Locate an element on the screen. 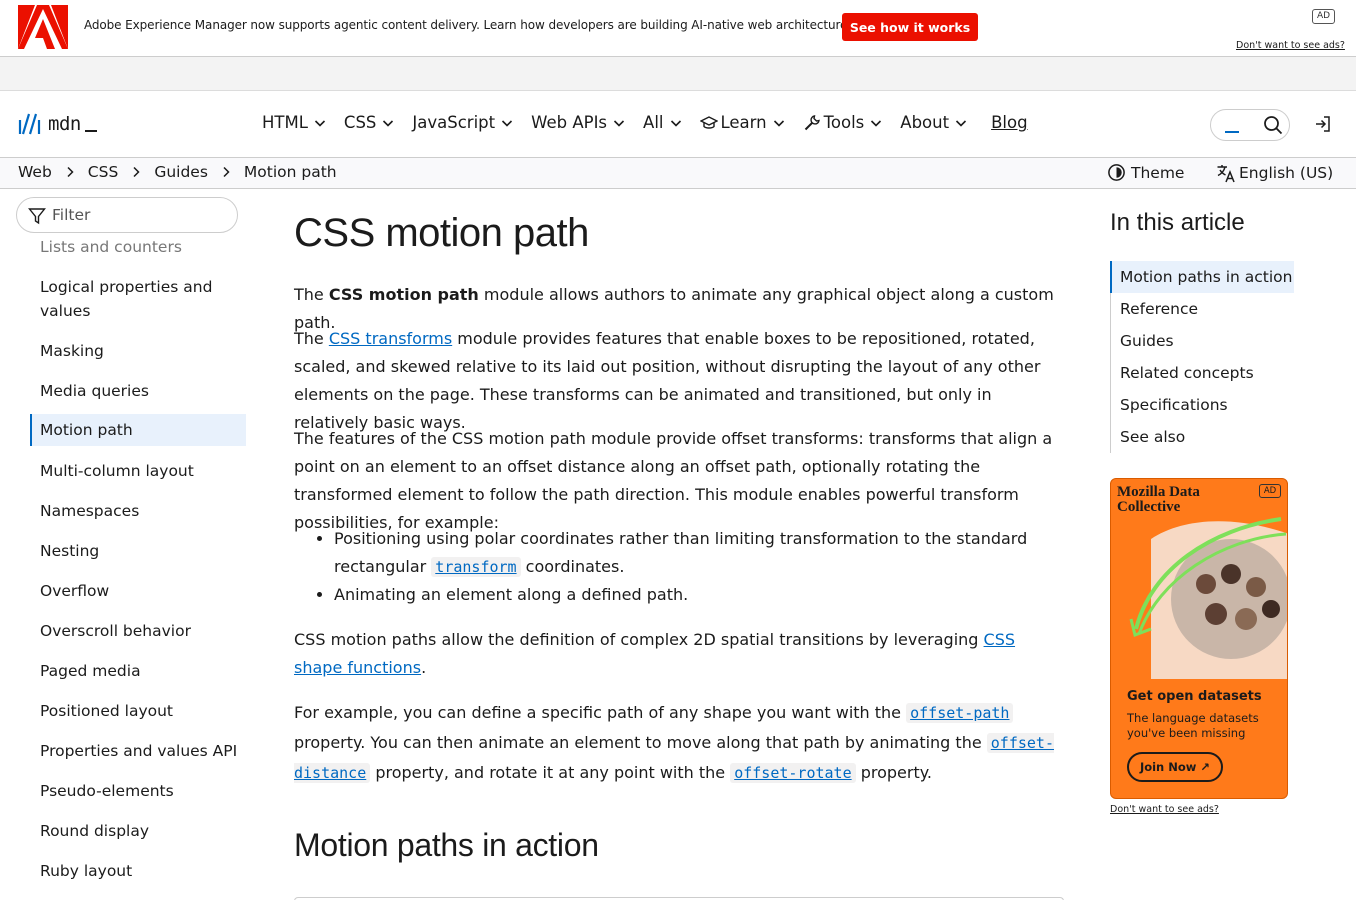  chevron-right-icon is located at coordinates (226, 172).